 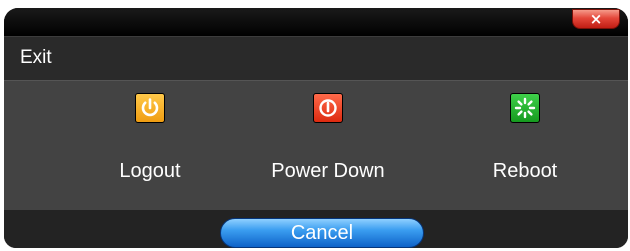 I want to click on close-button: ×, so click(x=596, y=19).